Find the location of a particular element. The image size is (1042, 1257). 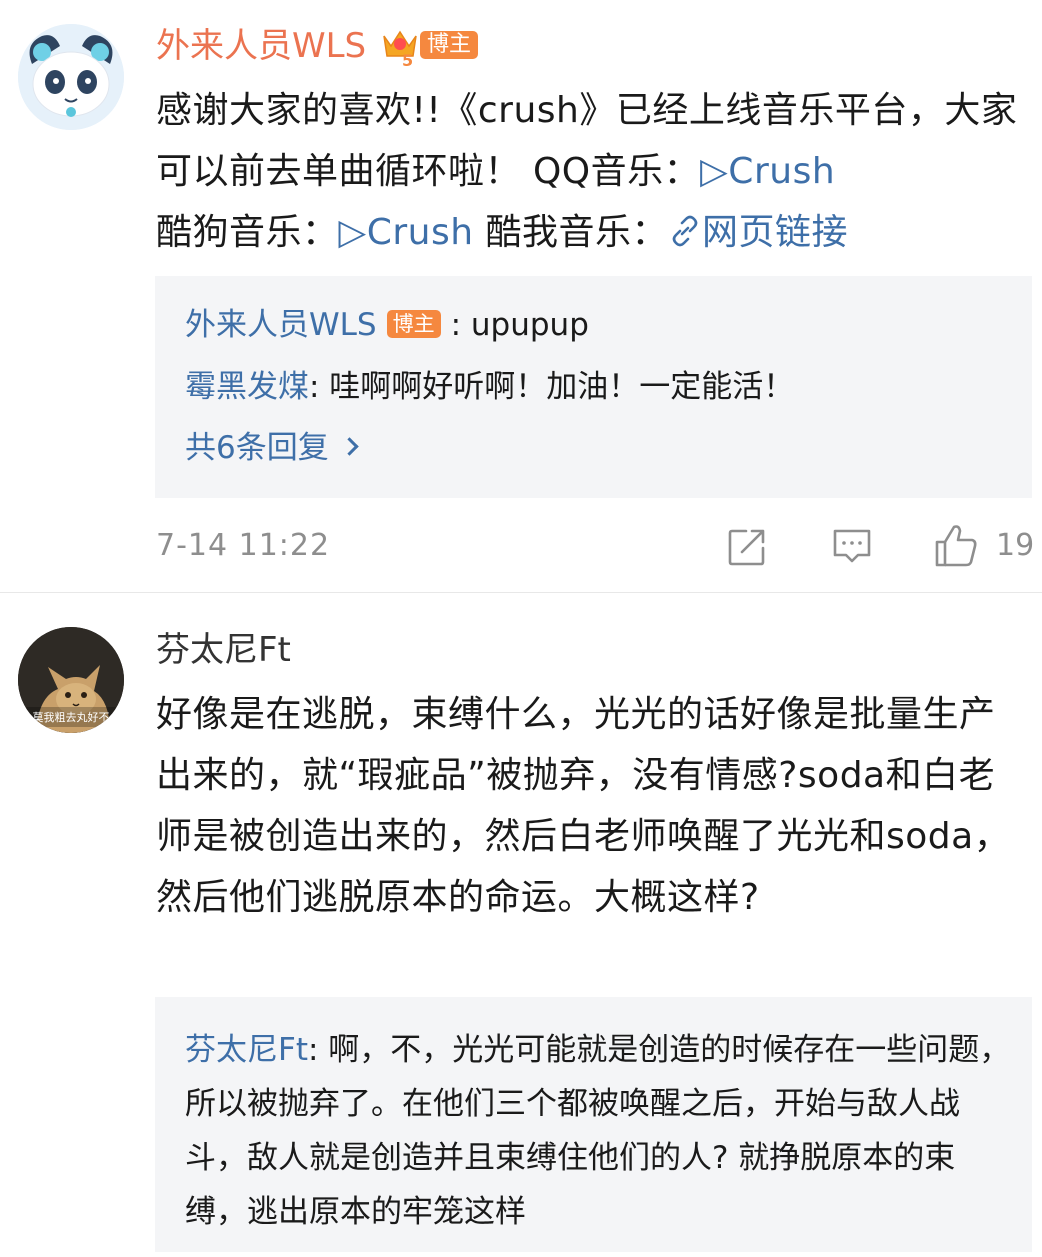

kuwo-music-link: 网页链接 is located at coordinates (758, 232).